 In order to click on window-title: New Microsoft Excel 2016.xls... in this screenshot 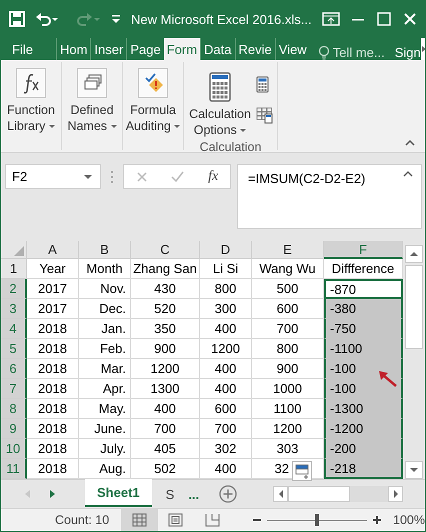, I will do `click(221, 19)`.